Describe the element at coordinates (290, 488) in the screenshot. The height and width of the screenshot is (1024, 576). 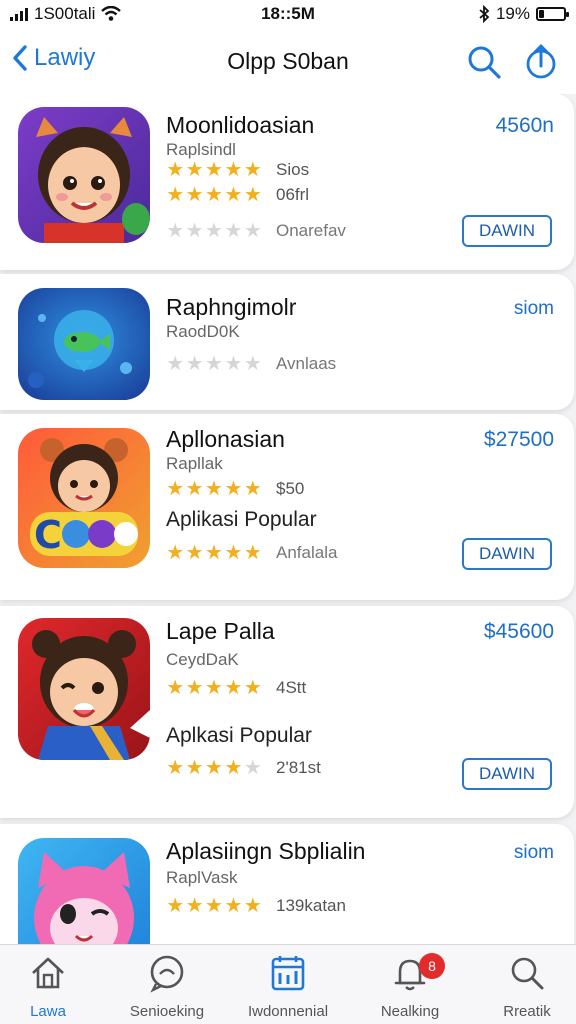
I see `rating-meta: $50` at that location.